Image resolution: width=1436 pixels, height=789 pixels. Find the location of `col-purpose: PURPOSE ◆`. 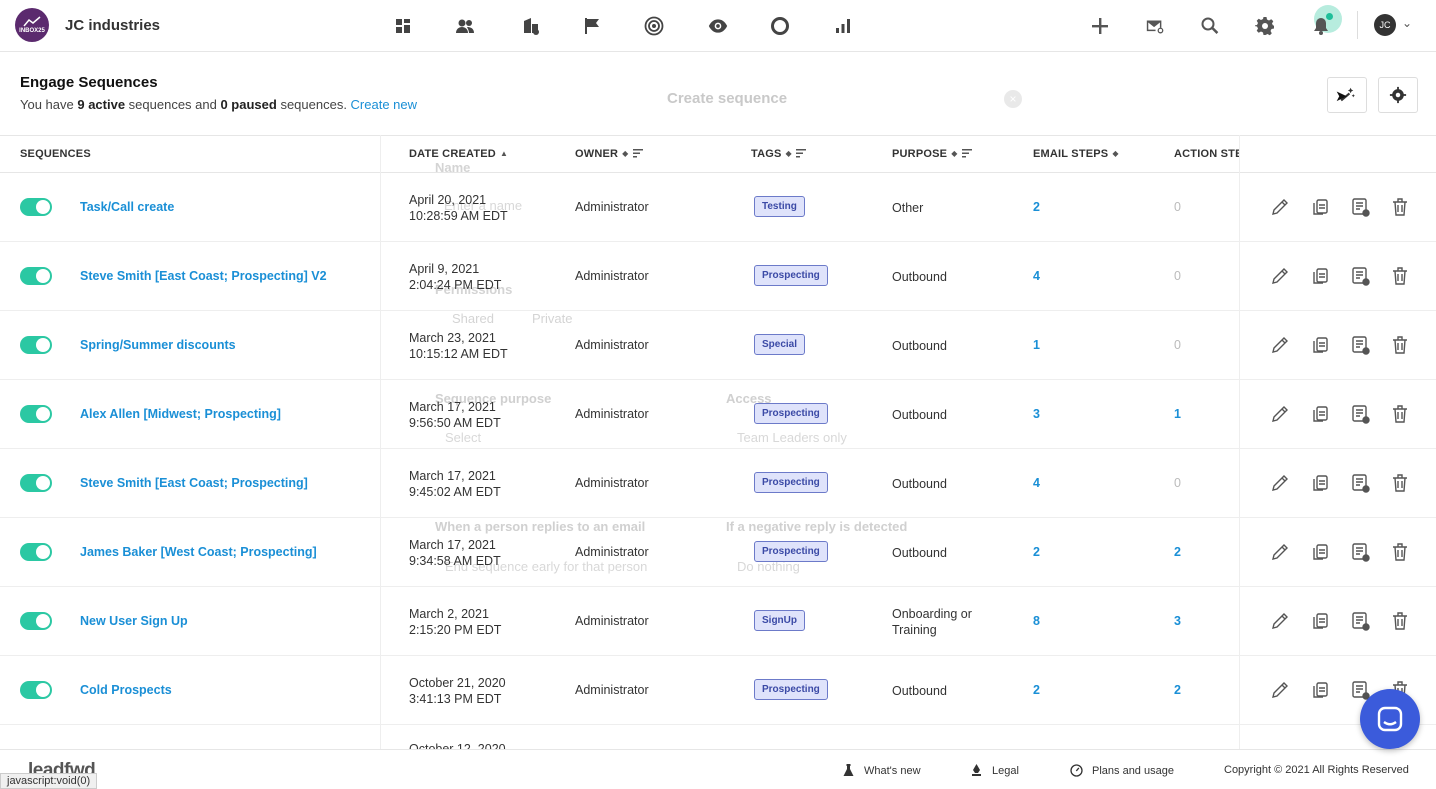

col-purpose: PURPOSE ◆ is located at coordinates (932, 154).